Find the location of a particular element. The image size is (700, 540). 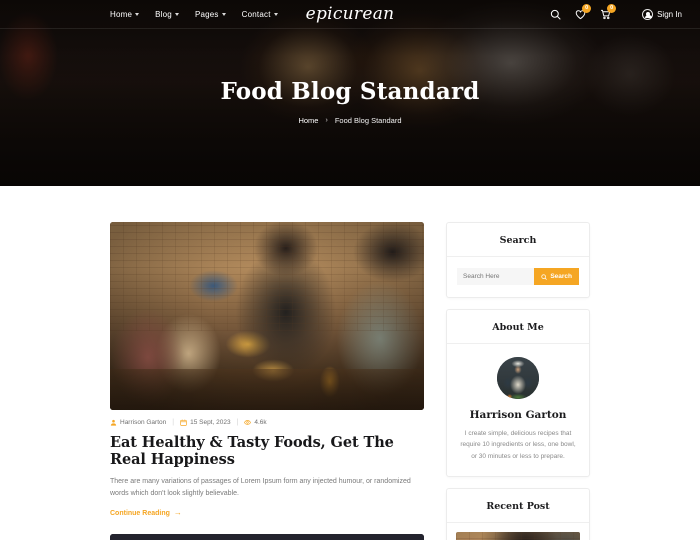

recent-post-image-vignette is located at coordinates (518, 536).